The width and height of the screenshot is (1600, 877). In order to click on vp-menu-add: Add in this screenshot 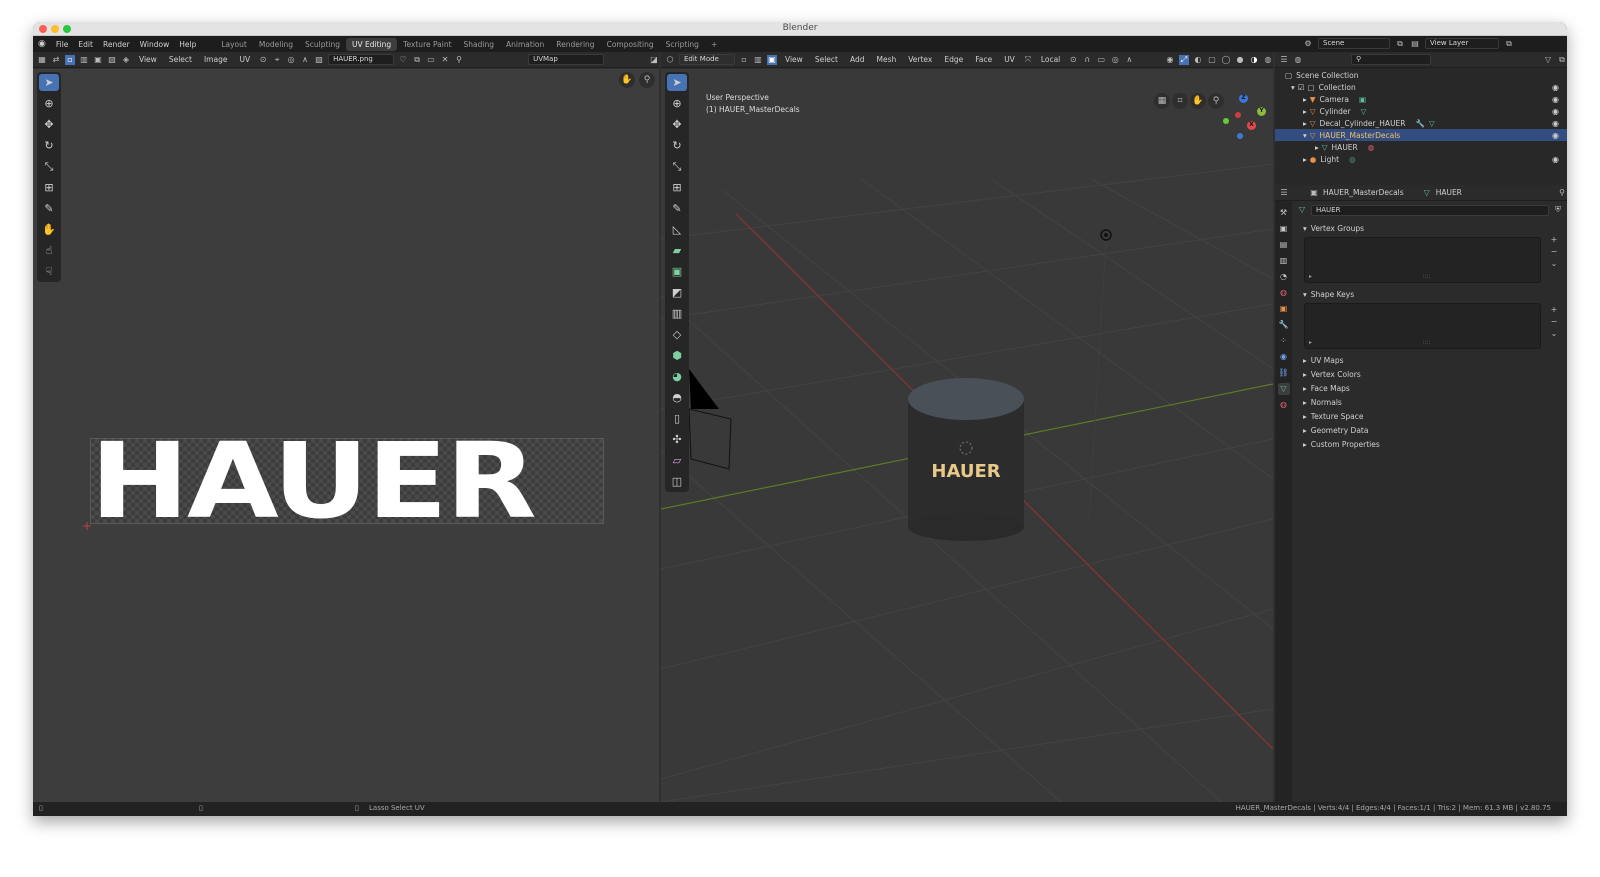, I will do `click(857, 59)`.